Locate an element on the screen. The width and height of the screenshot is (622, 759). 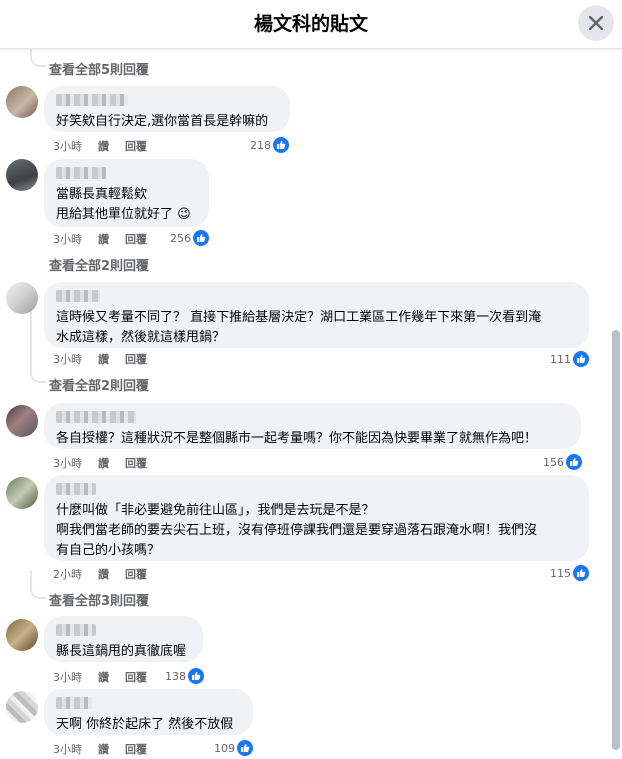
reaction-count: 111 is located at coordinates (569, 359).